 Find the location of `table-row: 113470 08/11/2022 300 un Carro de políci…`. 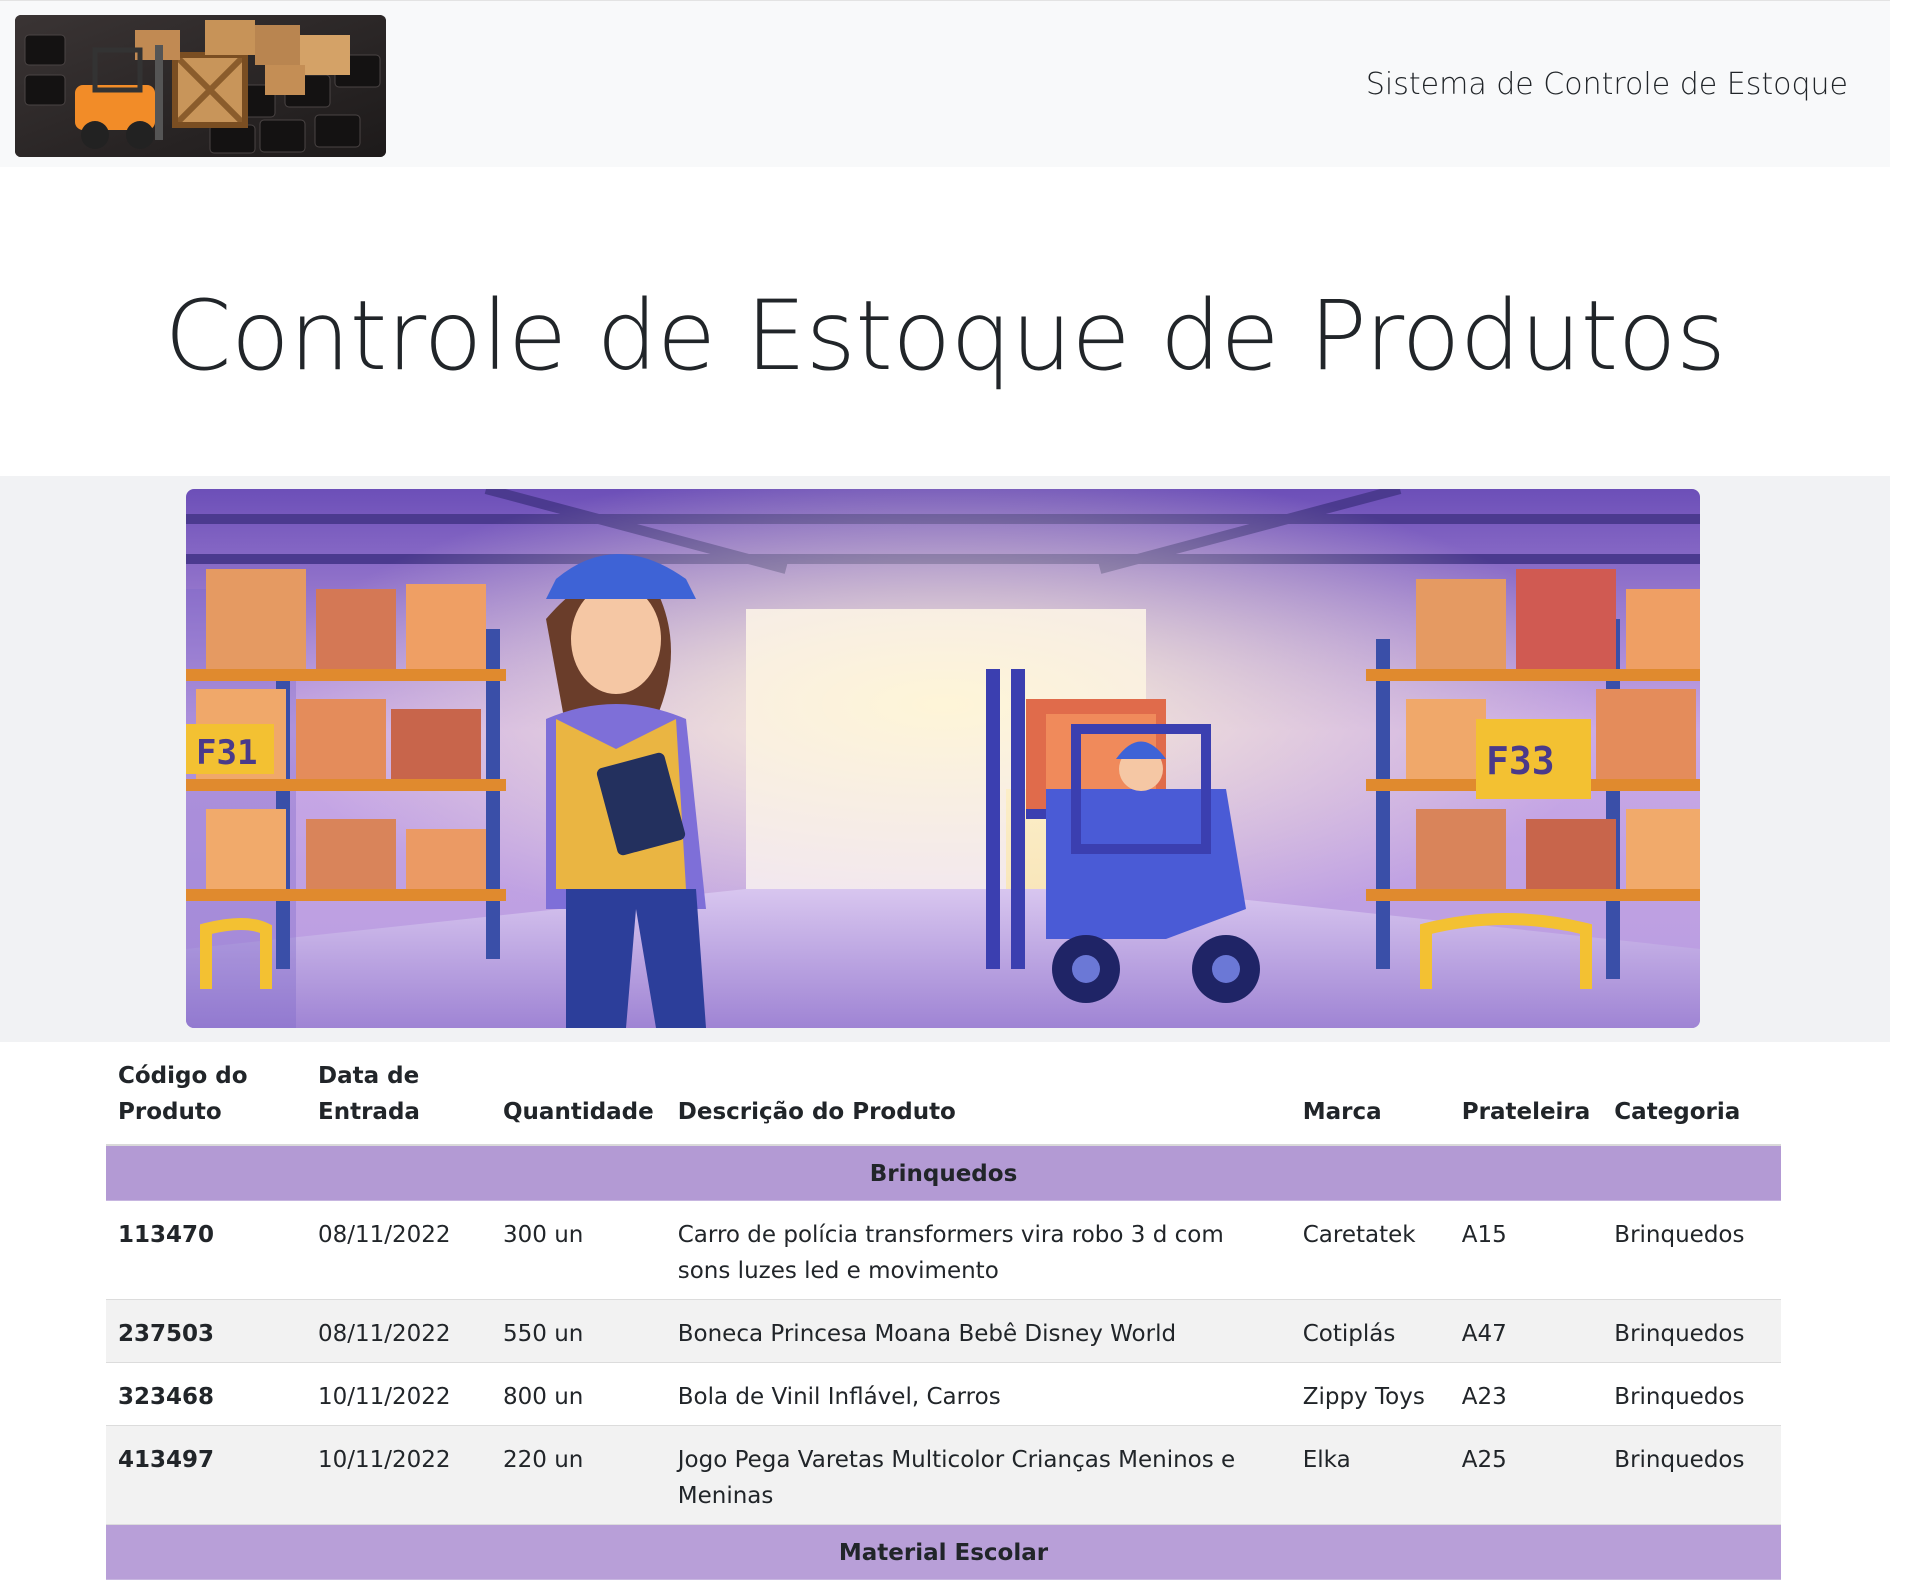

table-row: 113470 08/11/2022 300 un Carro de políci… is located at coordinates (943, 1250).